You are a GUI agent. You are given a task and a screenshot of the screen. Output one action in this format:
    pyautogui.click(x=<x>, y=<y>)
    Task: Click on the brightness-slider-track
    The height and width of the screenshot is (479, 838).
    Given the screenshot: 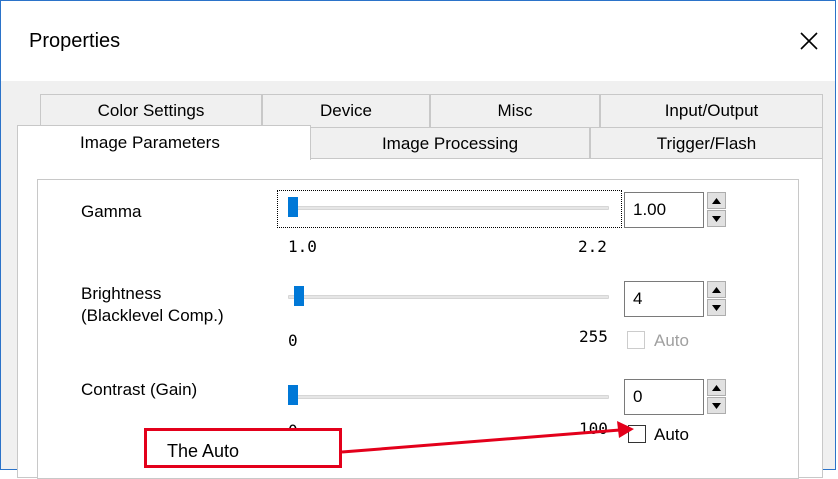 What is the action you would take?
    pyautogui.click(x=448, y=297)
    